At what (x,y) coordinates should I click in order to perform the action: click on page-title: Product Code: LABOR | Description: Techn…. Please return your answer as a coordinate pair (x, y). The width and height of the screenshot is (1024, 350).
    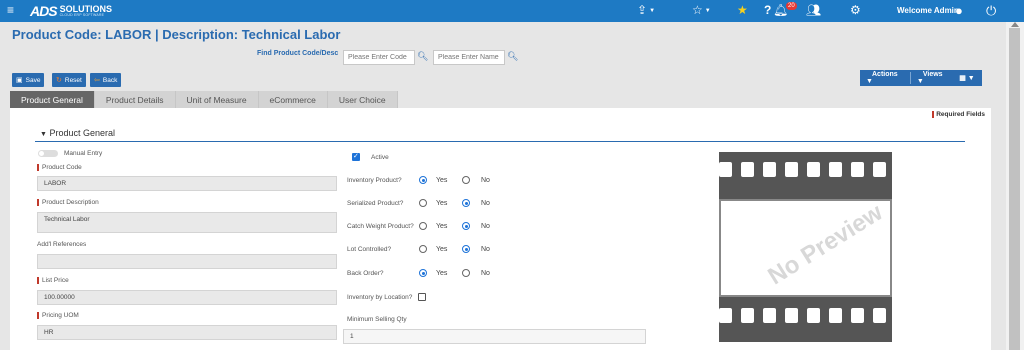
    Looking at the image, I should click on (176, 34).